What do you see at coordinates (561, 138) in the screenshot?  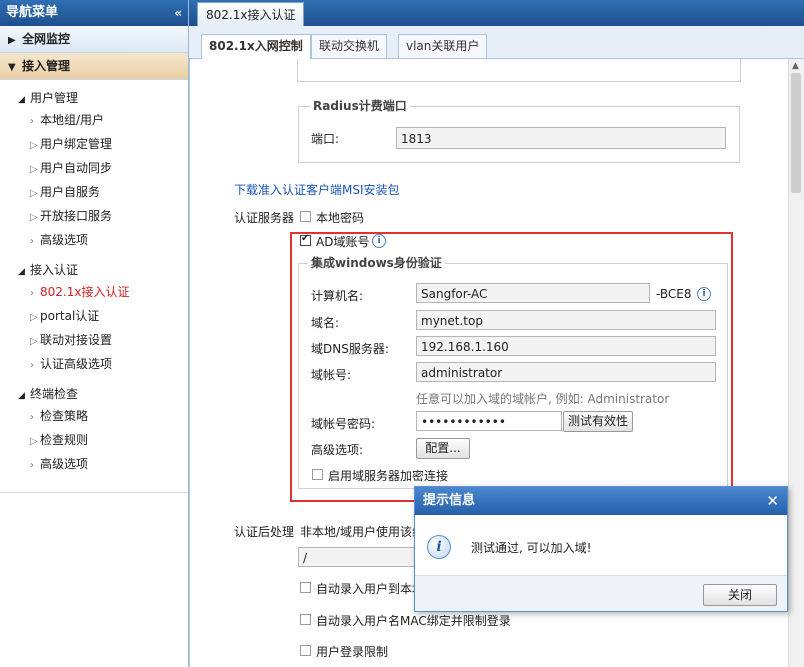 I see `radius-port-input: 1813` at bounding box center [561, 138].